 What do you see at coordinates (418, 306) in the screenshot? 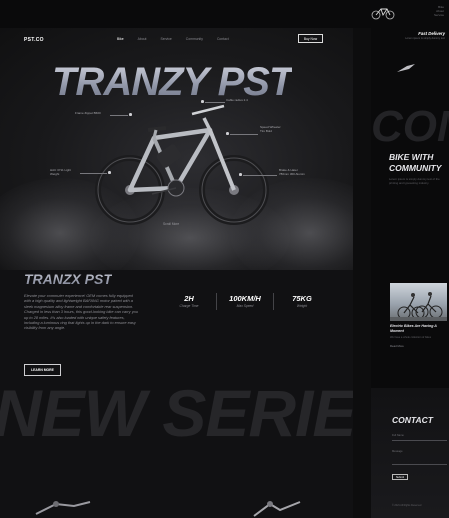
I see `cyclists-photo-icon` at bounding box center [418, 306].